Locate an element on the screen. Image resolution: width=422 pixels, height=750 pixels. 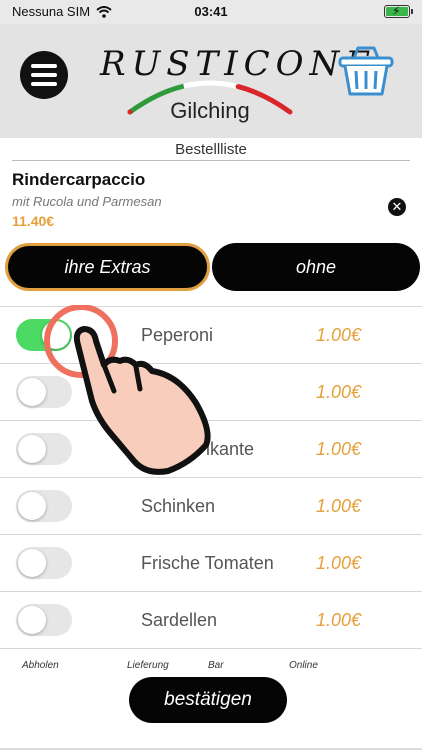
extra-name: Schinken is located at coordinates (178, 506).